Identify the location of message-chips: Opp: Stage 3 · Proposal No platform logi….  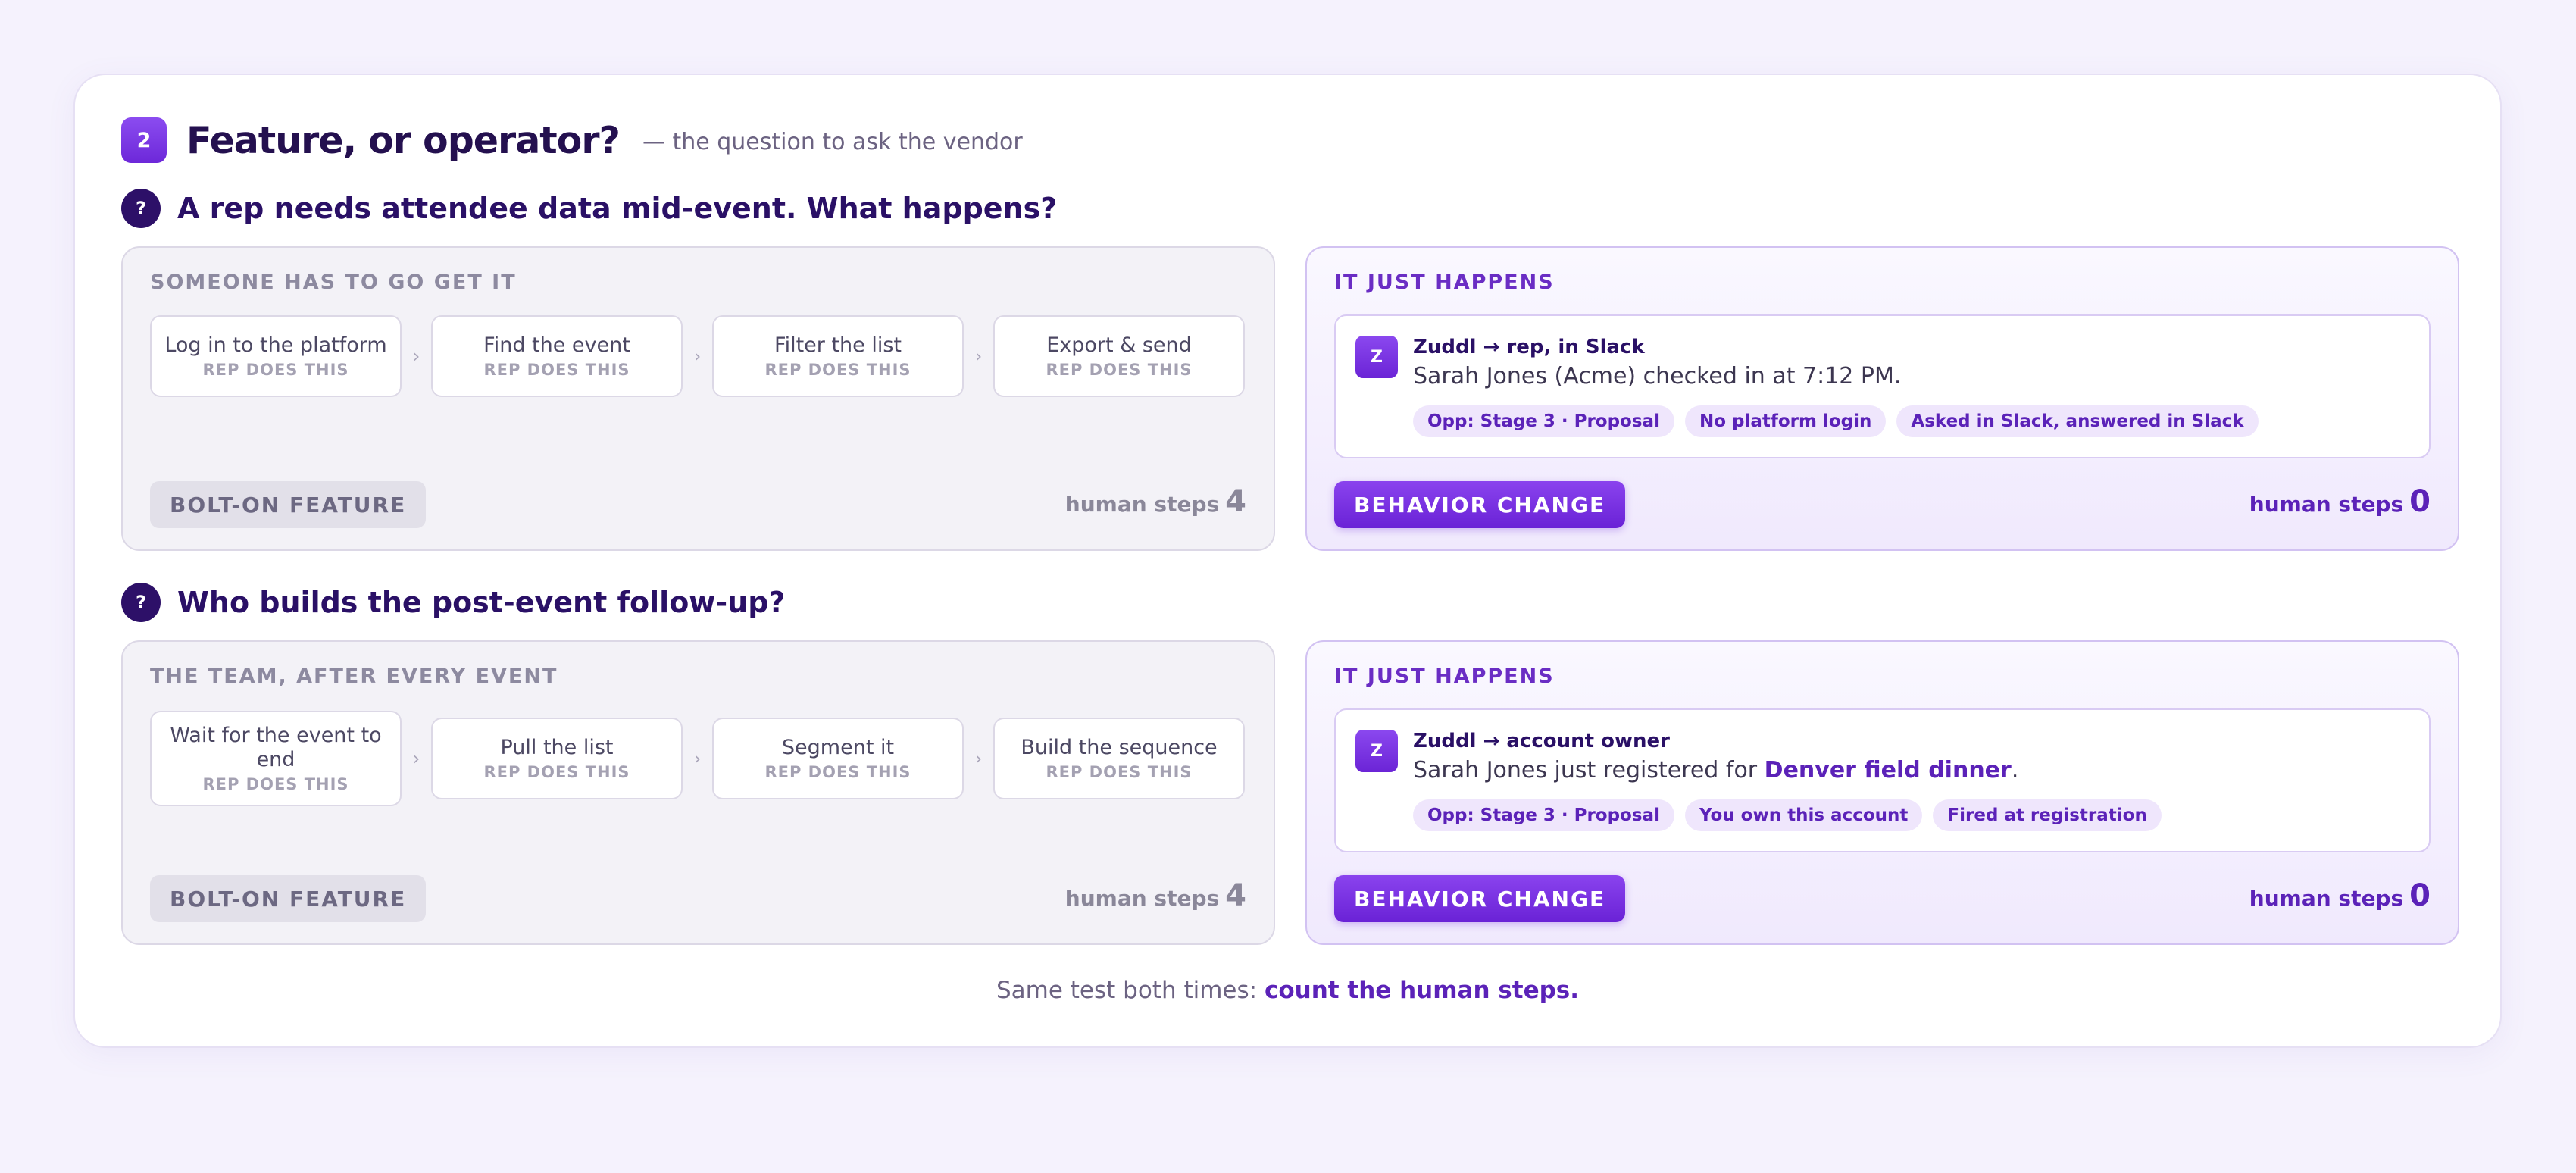
(1841, 421).